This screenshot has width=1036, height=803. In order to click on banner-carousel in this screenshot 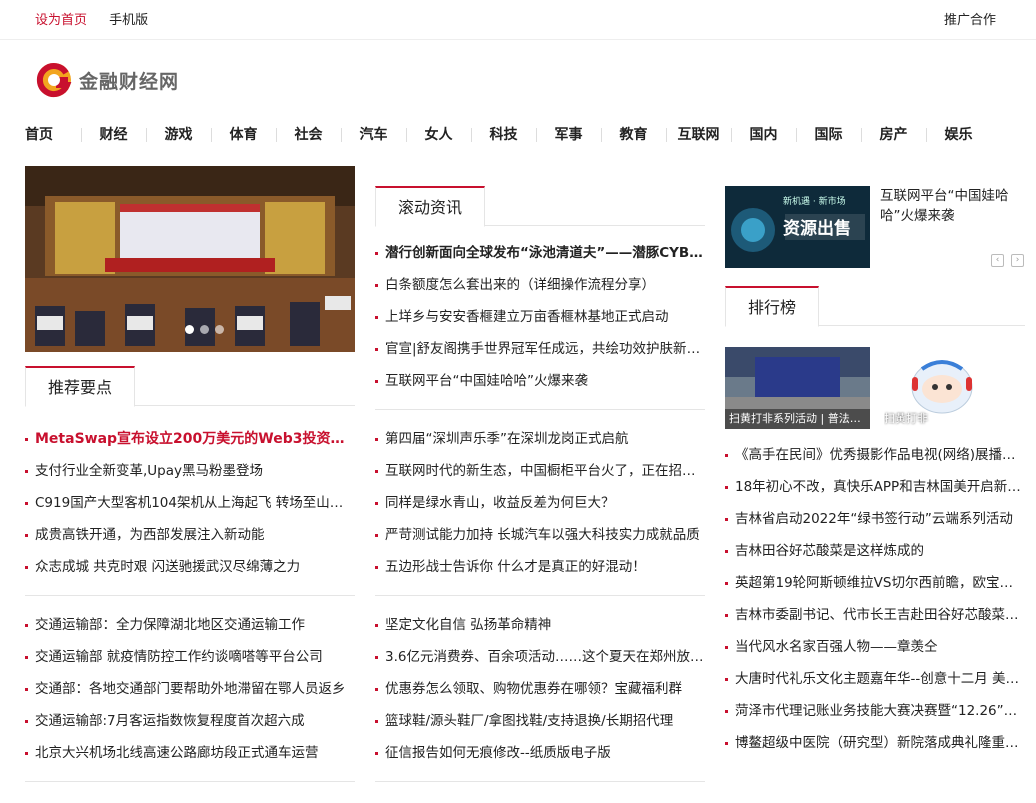, I will do `click(190, 259)`.